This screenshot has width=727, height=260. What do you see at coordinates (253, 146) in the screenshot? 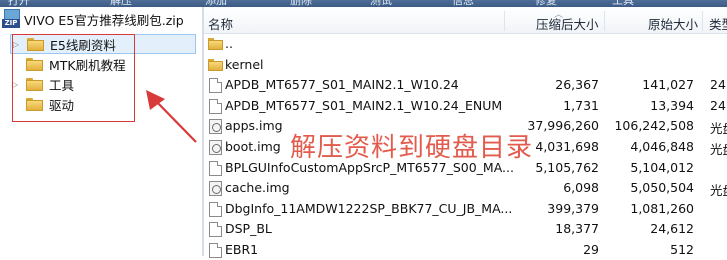
I see `file-name: boot.img` at bounding box center [253, 146].